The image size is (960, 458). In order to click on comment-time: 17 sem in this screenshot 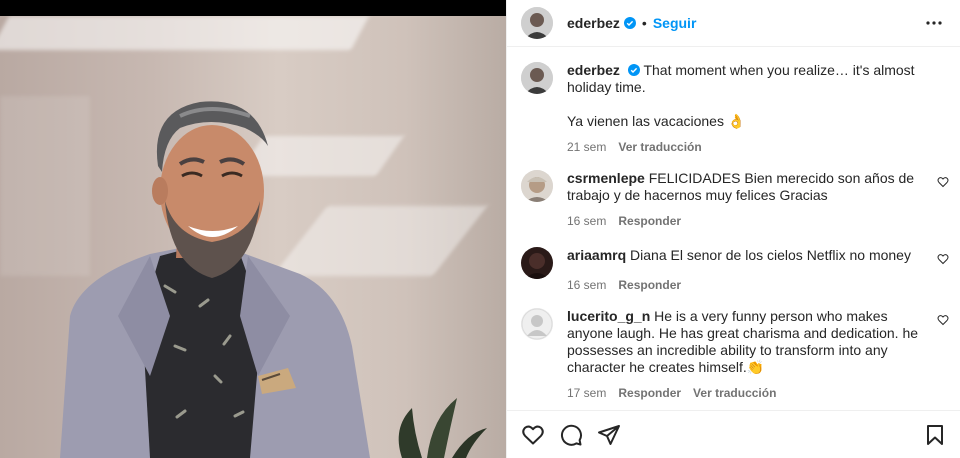, I will do `click(586, 393)`.